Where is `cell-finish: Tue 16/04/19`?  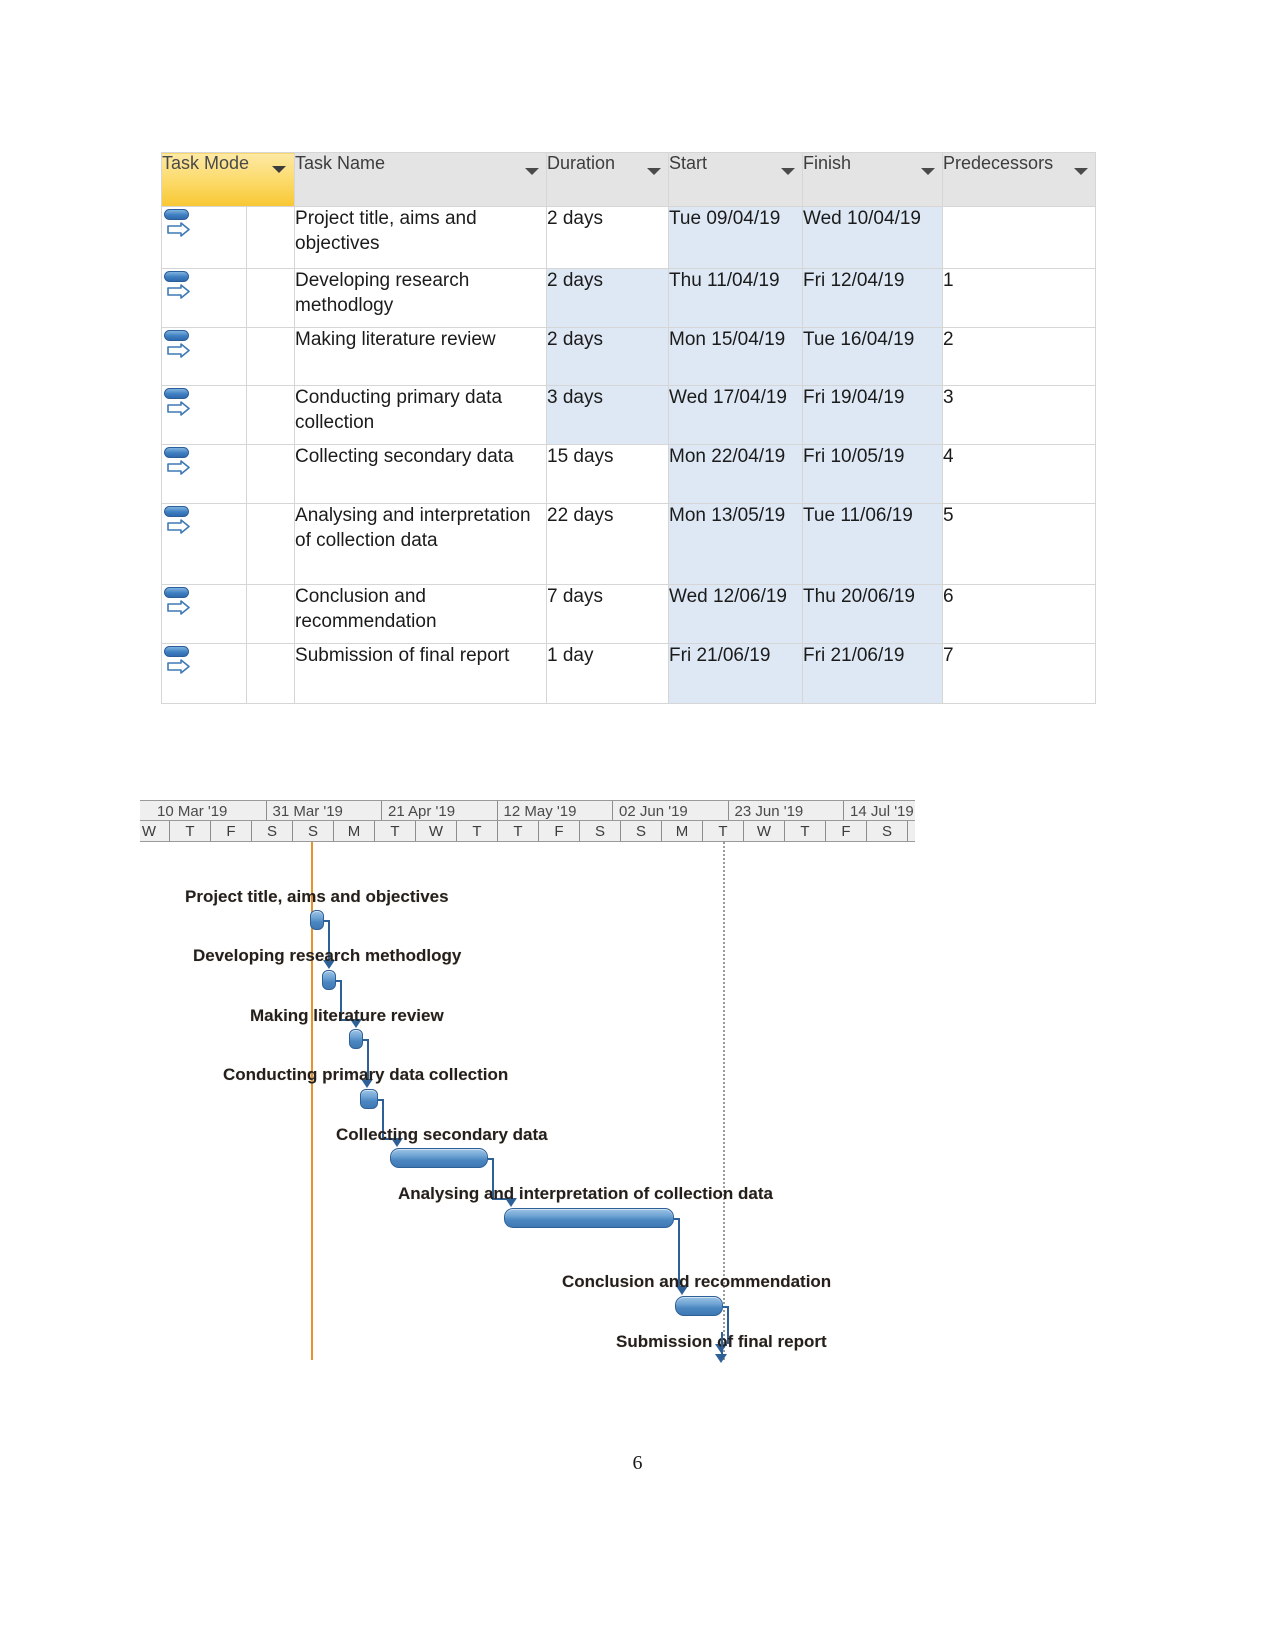 cell-finish: Tue 16/04/19 is located at coordinates (873, 356).